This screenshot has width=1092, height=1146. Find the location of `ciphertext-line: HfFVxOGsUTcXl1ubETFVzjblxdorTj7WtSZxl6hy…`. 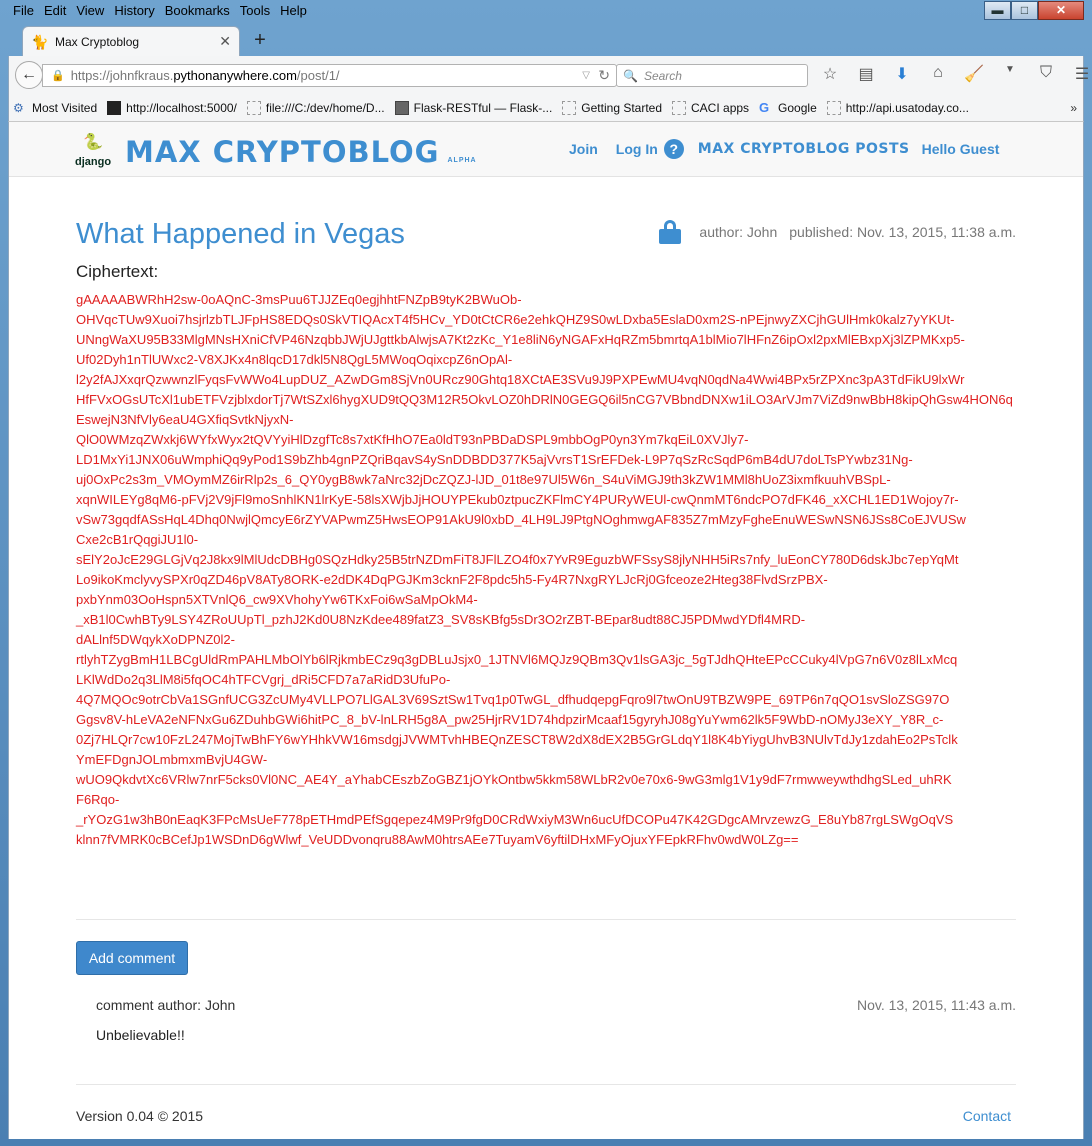

ciphertext-line: HfFVxOGsUTcXl1ubETFVzjblxdorTj7WtSZxl6hy… is located at coordinates (544, 409).